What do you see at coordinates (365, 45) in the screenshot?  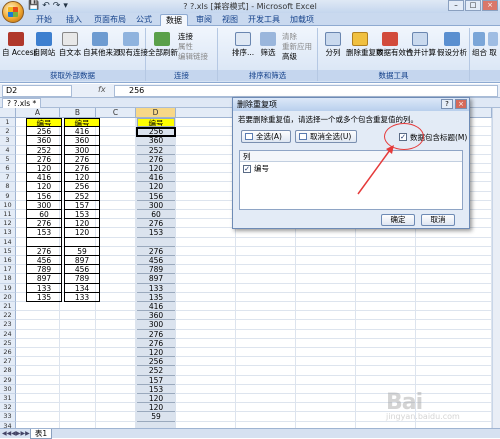 I see `remove-duplicates-button: 删除重复项` at bounding box center [365, 45].